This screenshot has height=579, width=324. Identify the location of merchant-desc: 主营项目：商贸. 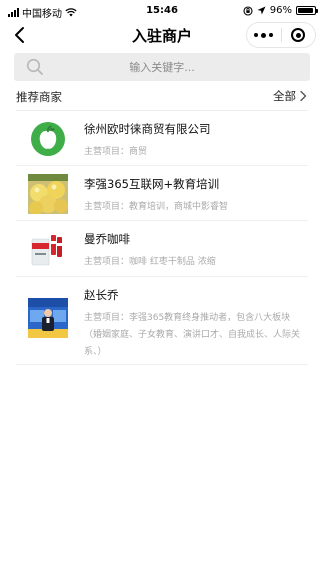
(116, 152).